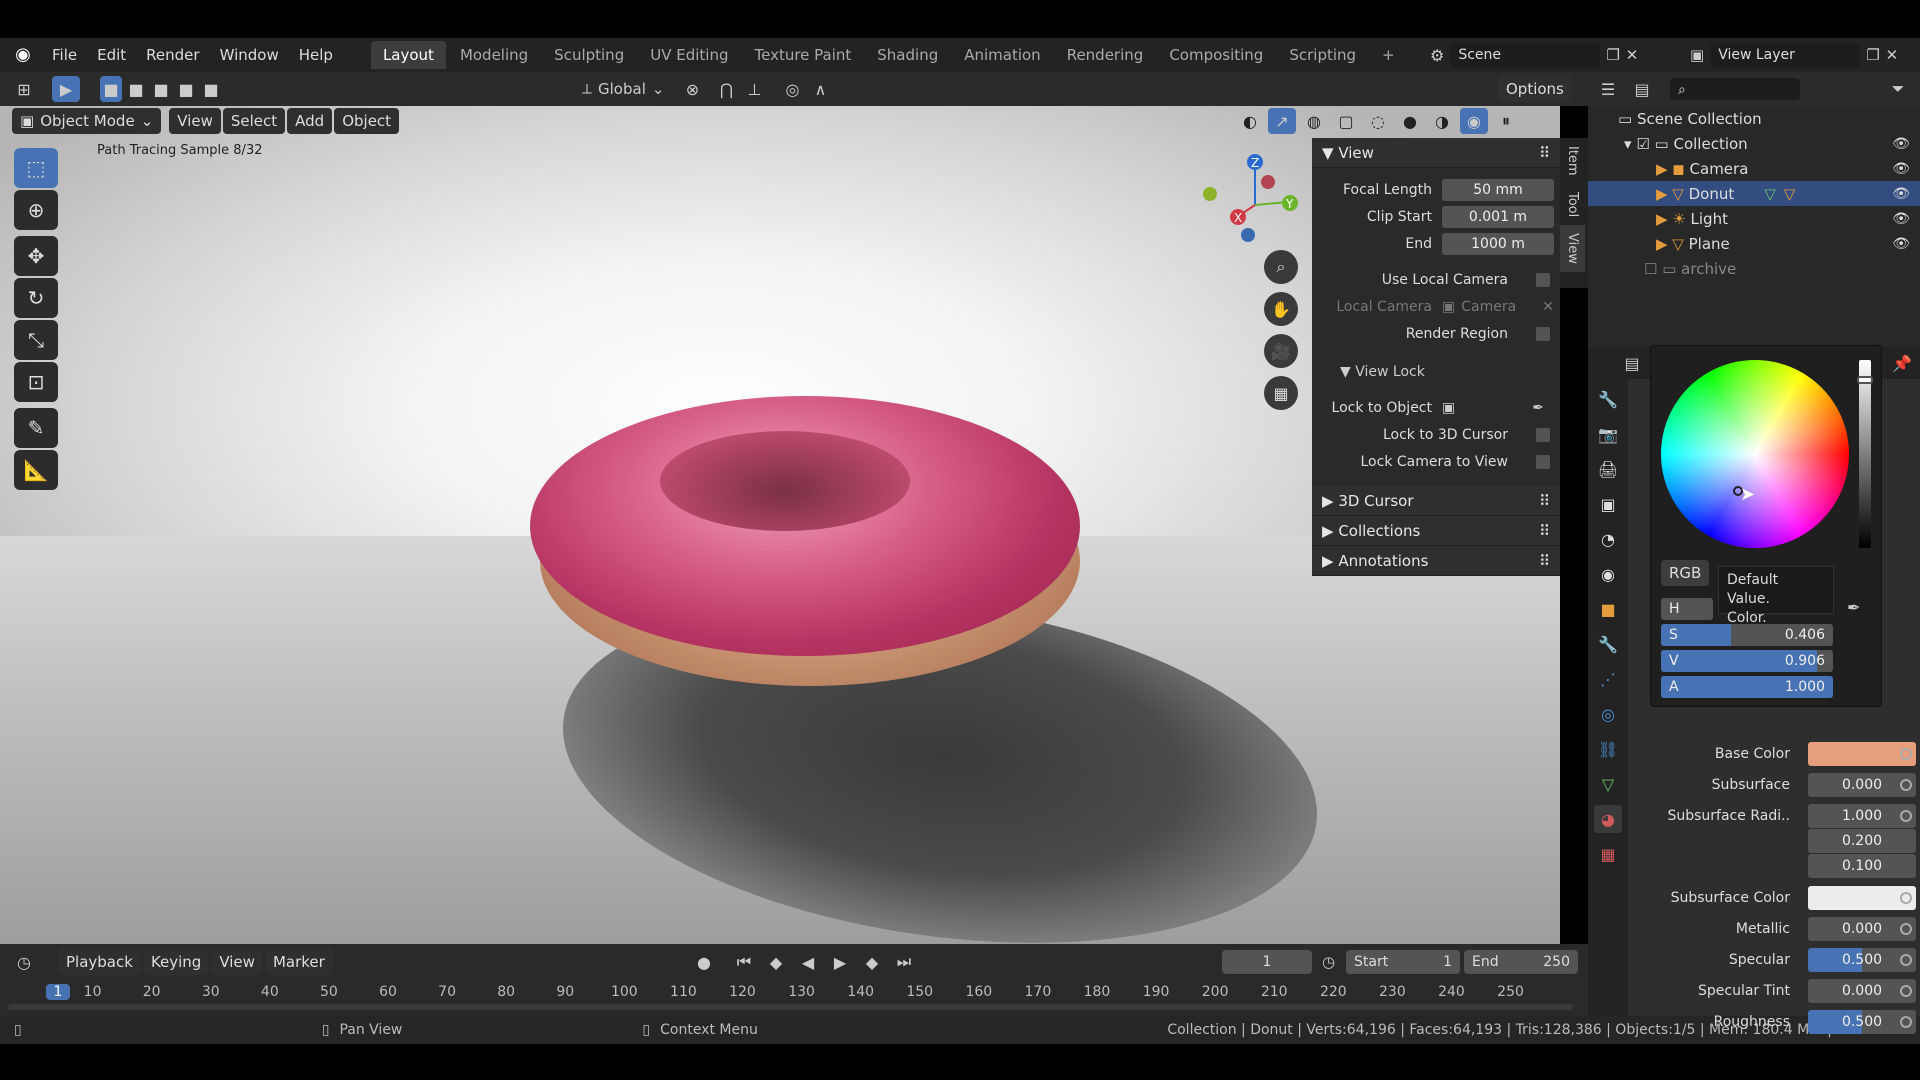 The image size is (1920, 1080). I want to click on object-menu: Object, so click(367, 121).